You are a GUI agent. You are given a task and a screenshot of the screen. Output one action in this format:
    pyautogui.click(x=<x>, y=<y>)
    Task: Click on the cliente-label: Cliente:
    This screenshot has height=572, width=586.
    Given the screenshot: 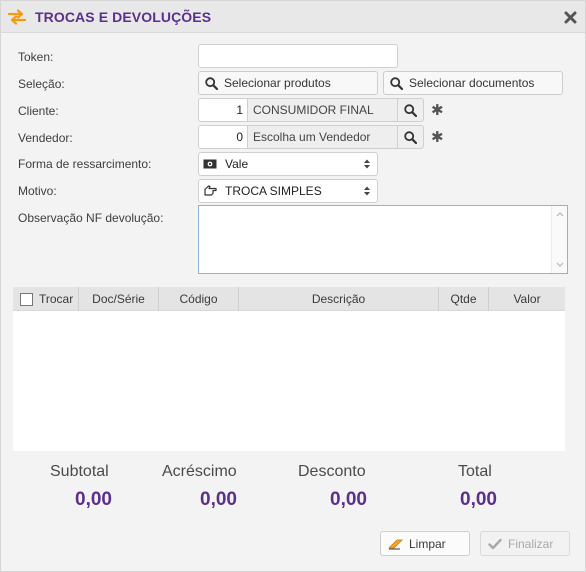 What is the action you would take?
    pyautogui.click(x=38, y=111)
    